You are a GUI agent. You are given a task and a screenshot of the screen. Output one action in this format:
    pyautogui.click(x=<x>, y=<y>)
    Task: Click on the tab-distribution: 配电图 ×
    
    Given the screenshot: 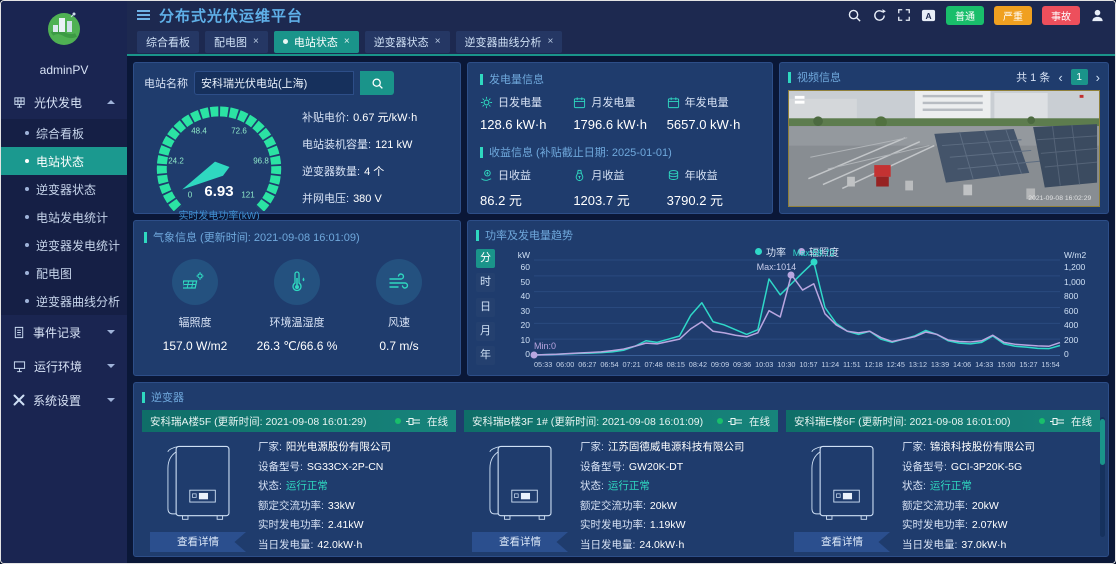 What is the action you would take?
    pyautogui.click(x=236, y=41)
    